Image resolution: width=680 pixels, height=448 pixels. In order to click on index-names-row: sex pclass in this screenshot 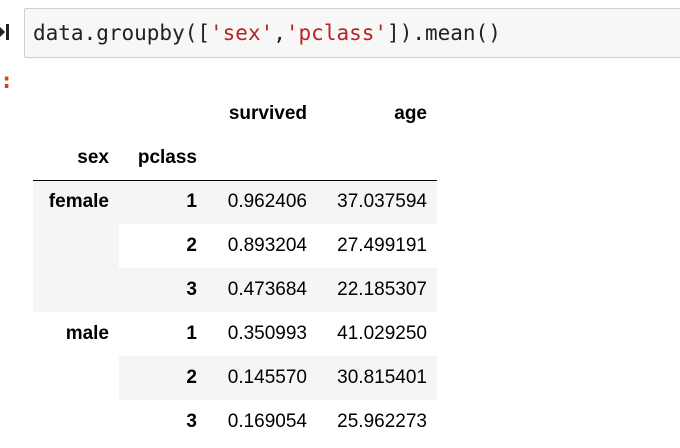, I will do `click(235, 158)`.